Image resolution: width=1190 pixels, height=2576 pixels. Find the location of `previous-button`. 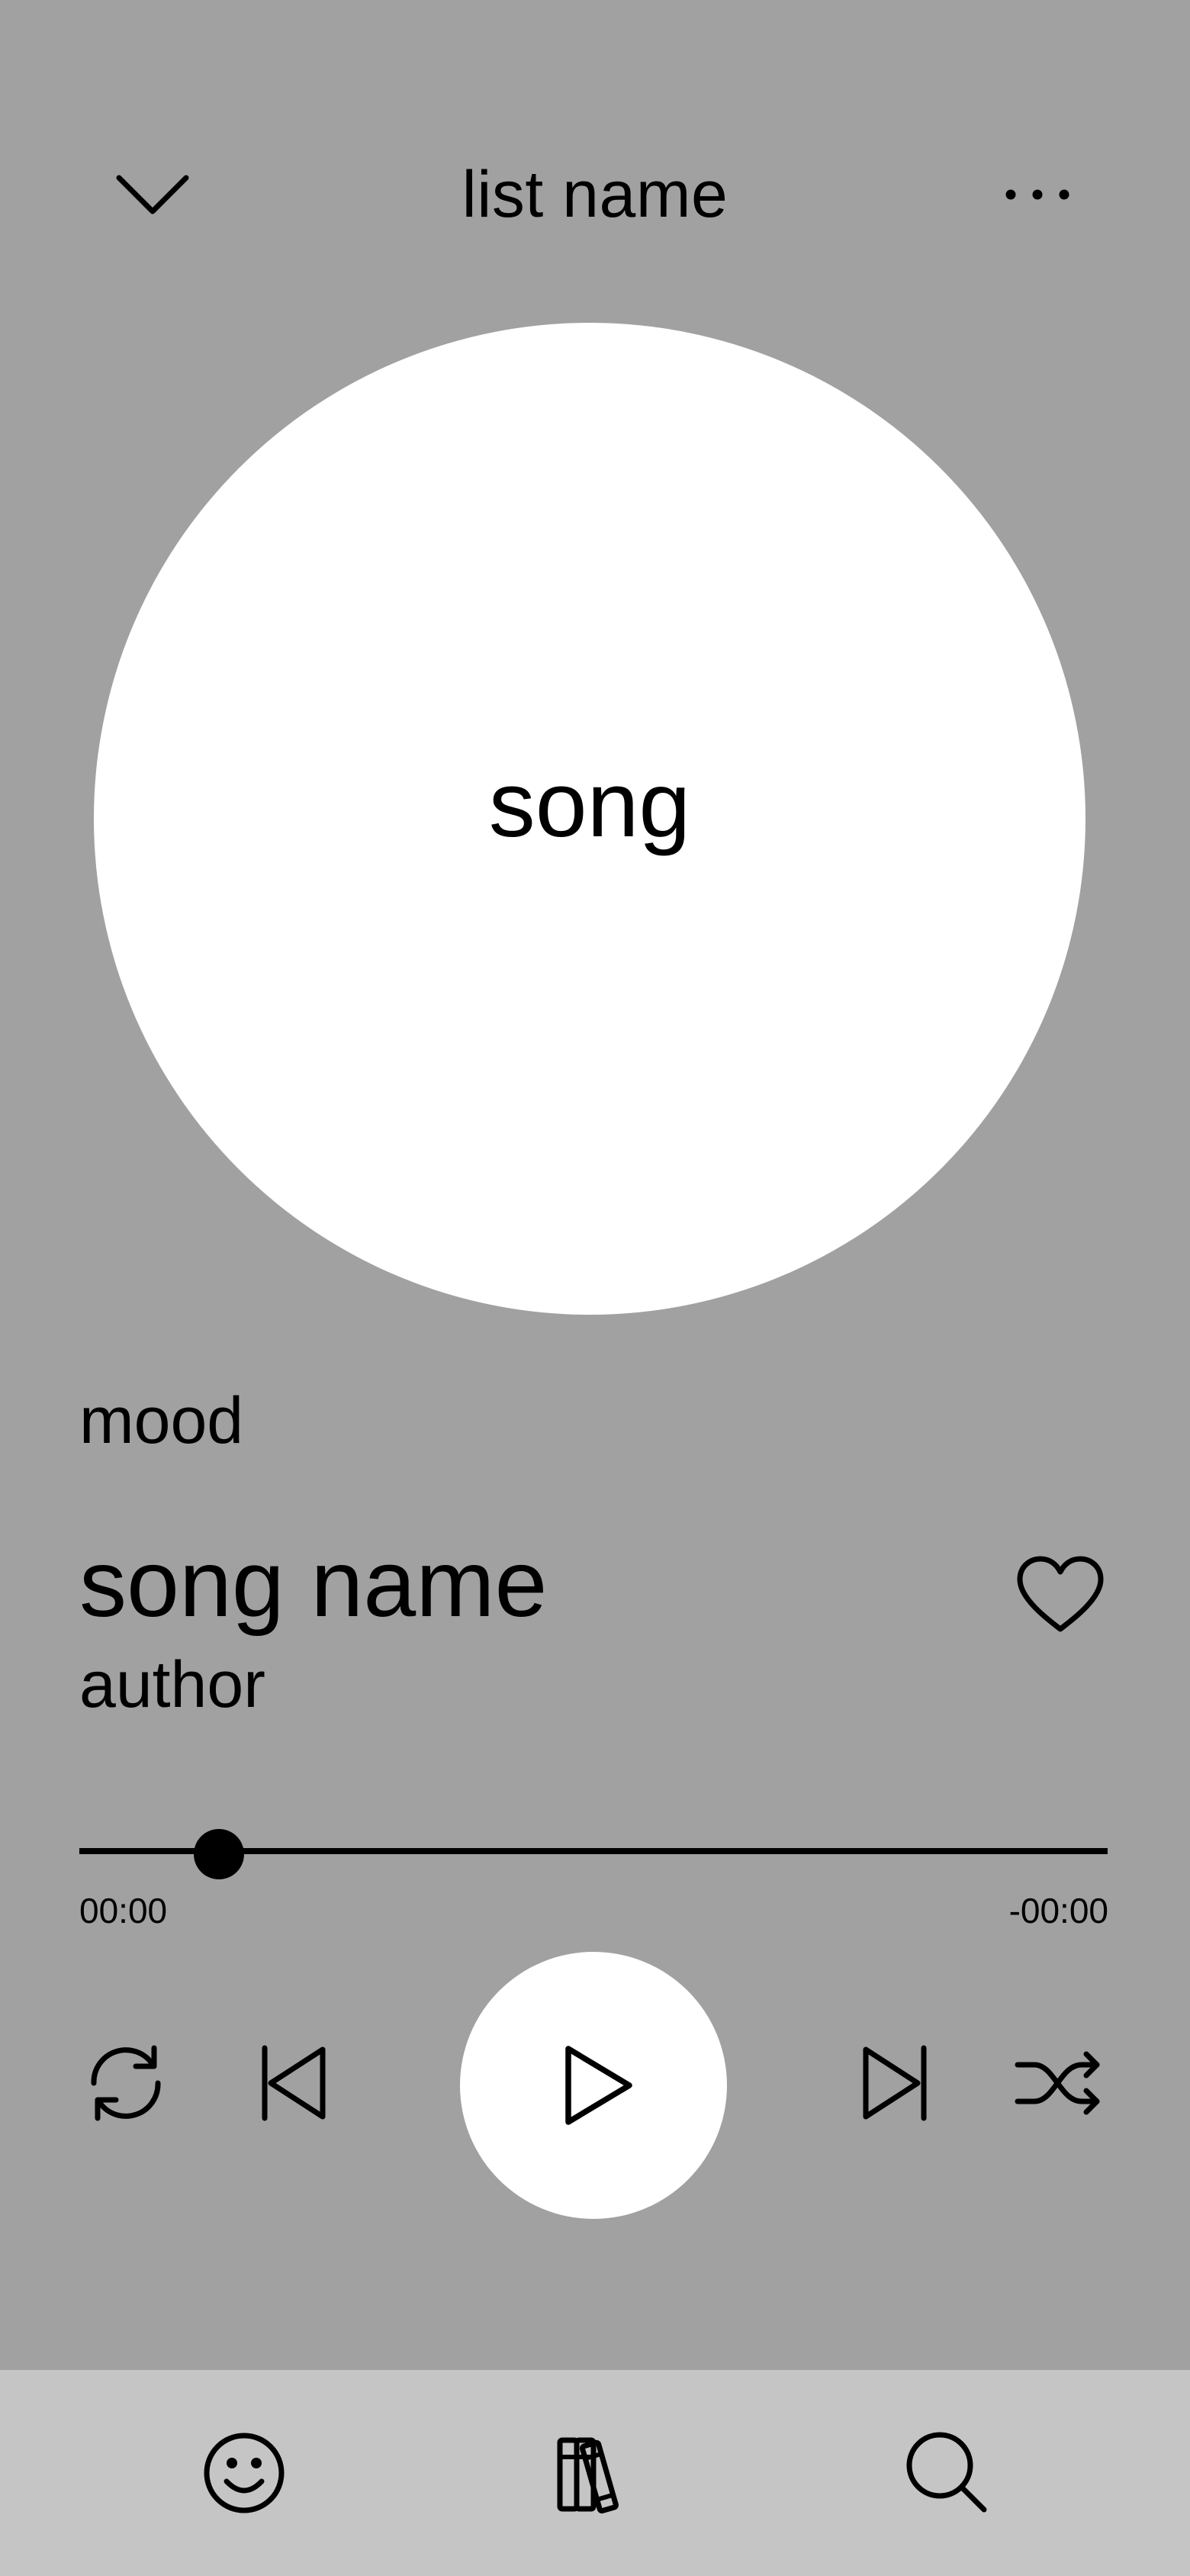

previous-button is located at coordinates (293, 2083).